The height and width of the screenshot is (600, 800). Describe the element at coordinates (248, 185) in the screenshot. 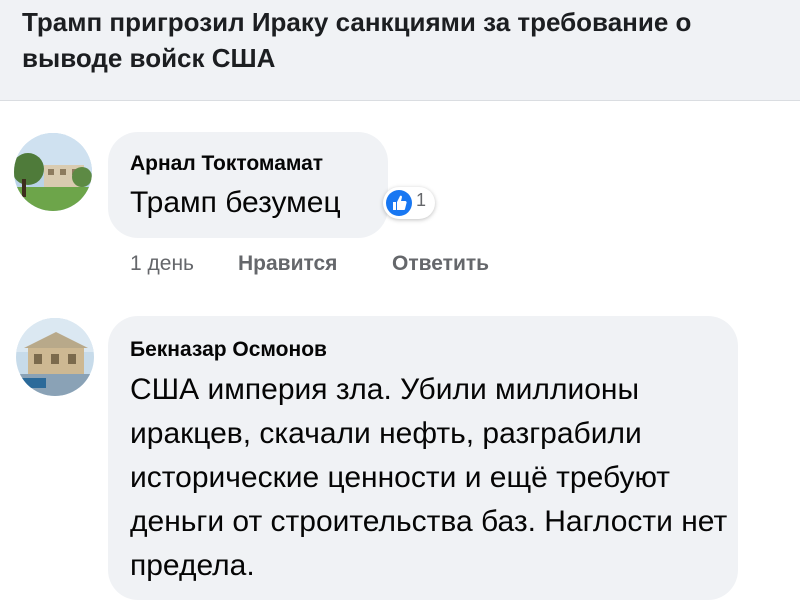

I see `comment-bubble: Арнал Токтомамат Трамп безумец` at that location.